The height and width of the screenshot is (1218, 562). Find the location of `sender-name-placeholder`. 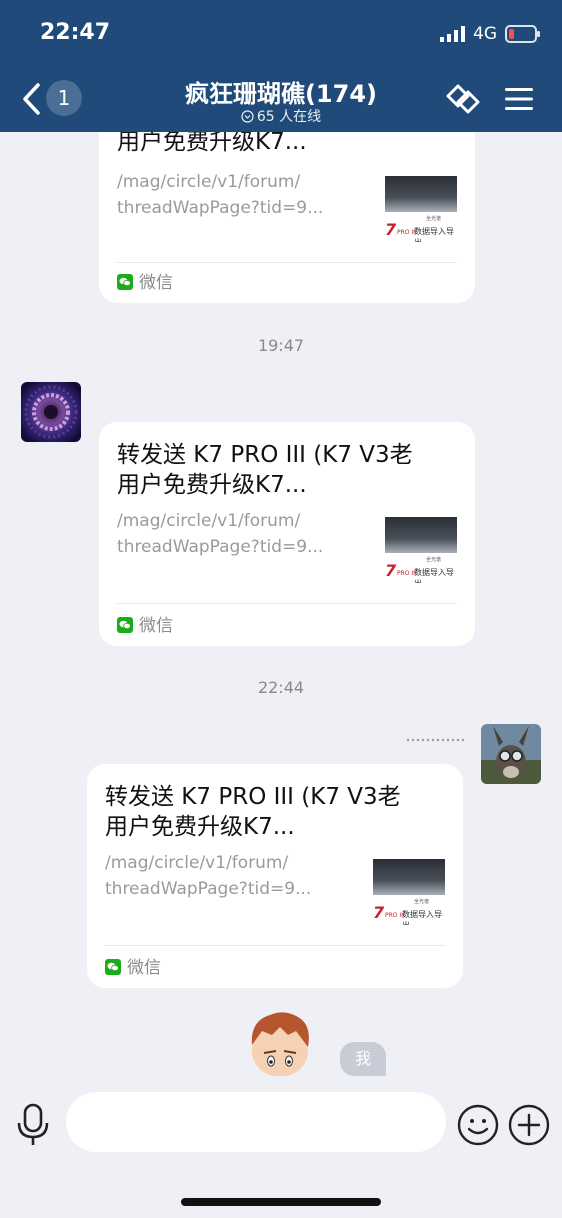

sender-name-placeholder is located at coordinates (435, 740).